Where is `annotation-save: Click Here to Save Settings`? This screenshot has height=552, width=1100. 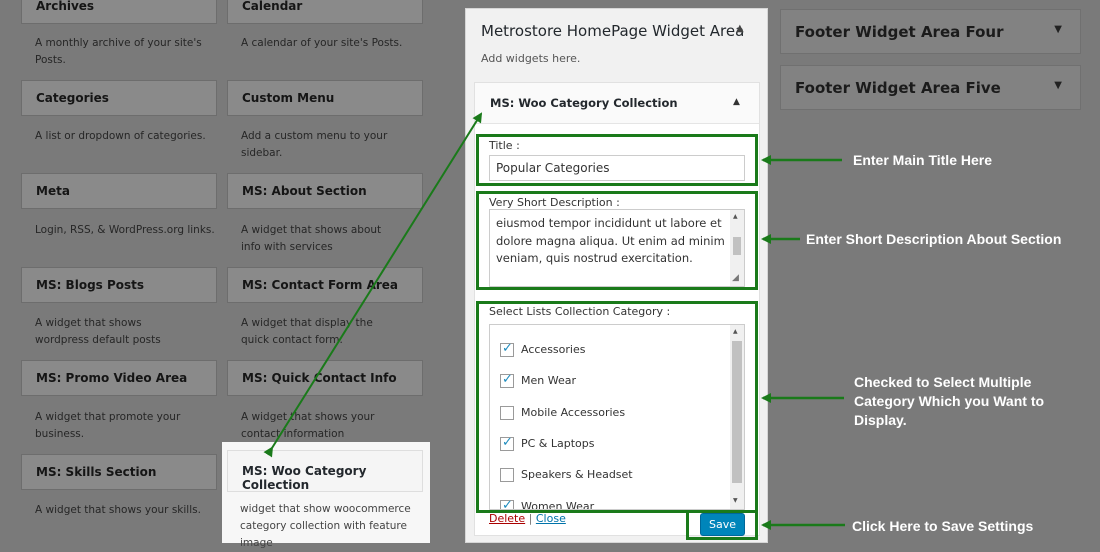 annotation-save: Click Here to Save Settings is located at coordinates (943, 526).